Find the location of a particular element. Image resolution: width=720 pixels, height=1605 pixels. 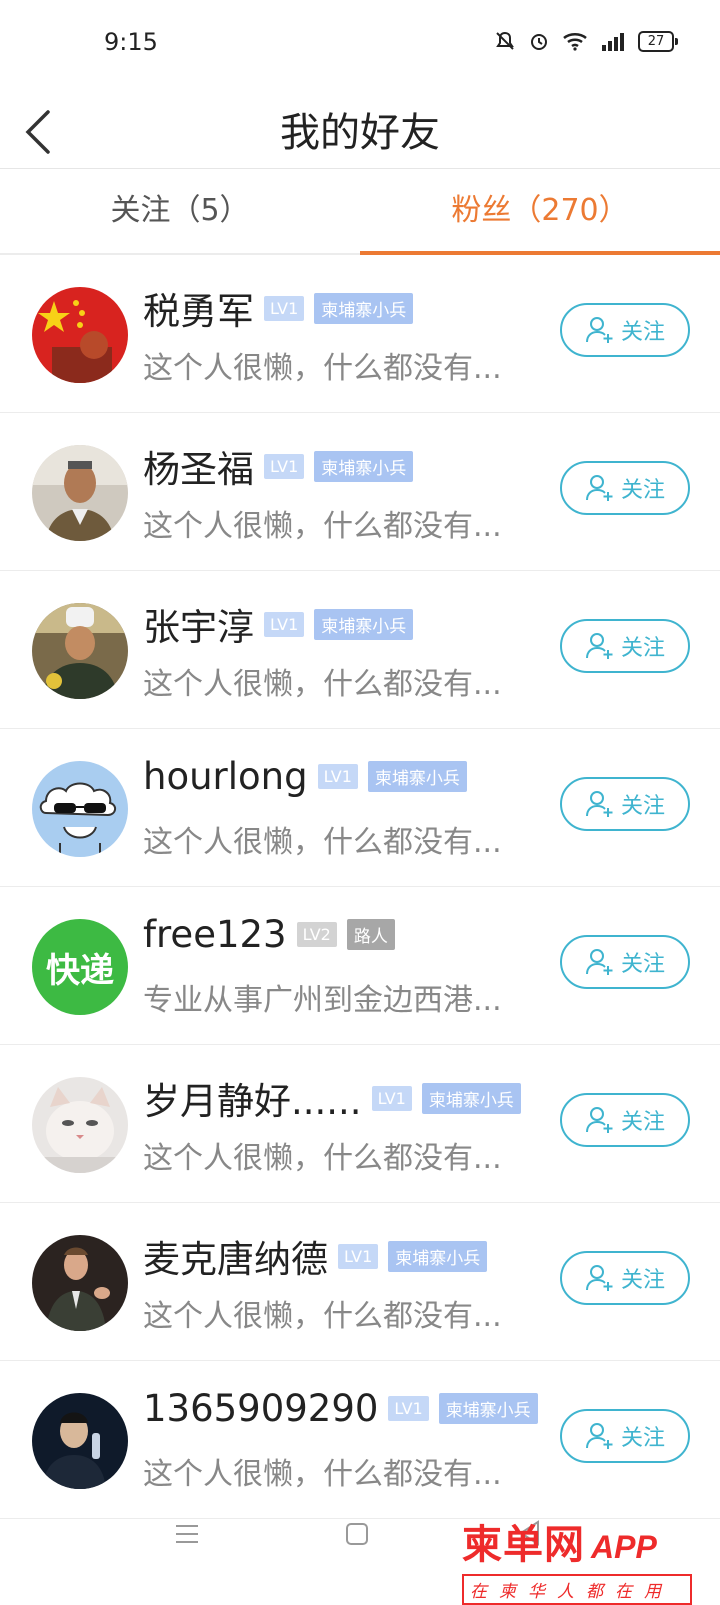

menu-icon is located at coordinates (187, 1534).